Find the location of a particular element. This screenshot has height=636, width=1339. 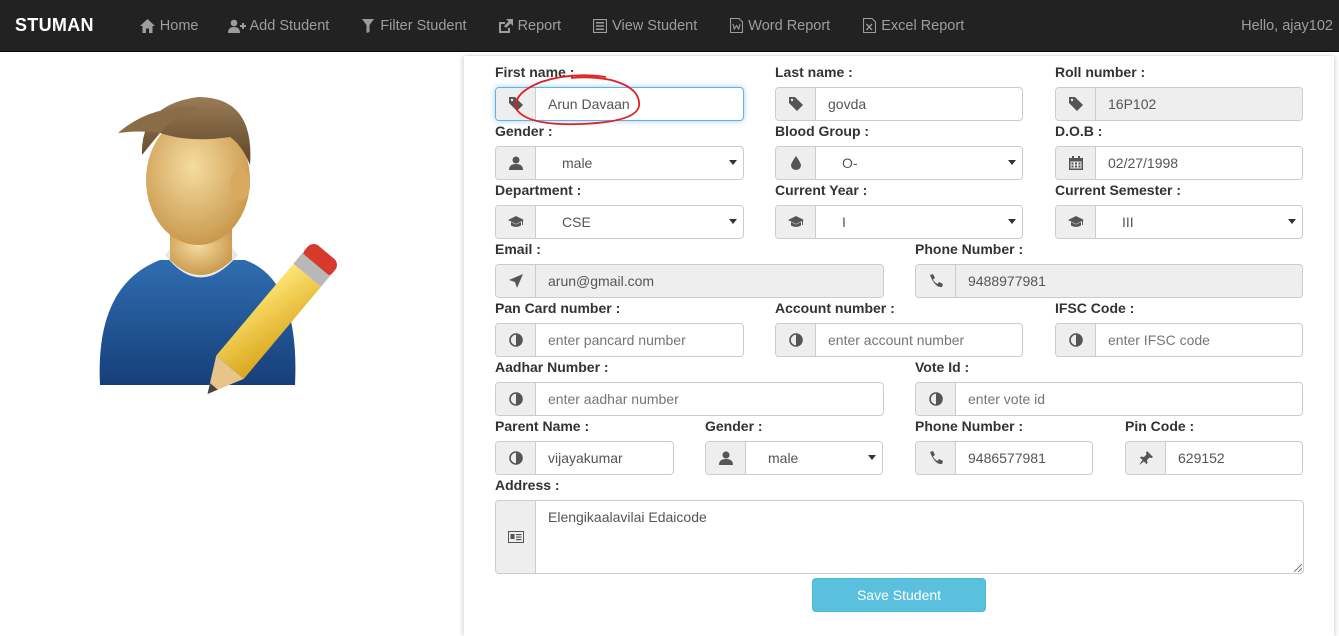

list-icon is located at coordinates (600, 26).